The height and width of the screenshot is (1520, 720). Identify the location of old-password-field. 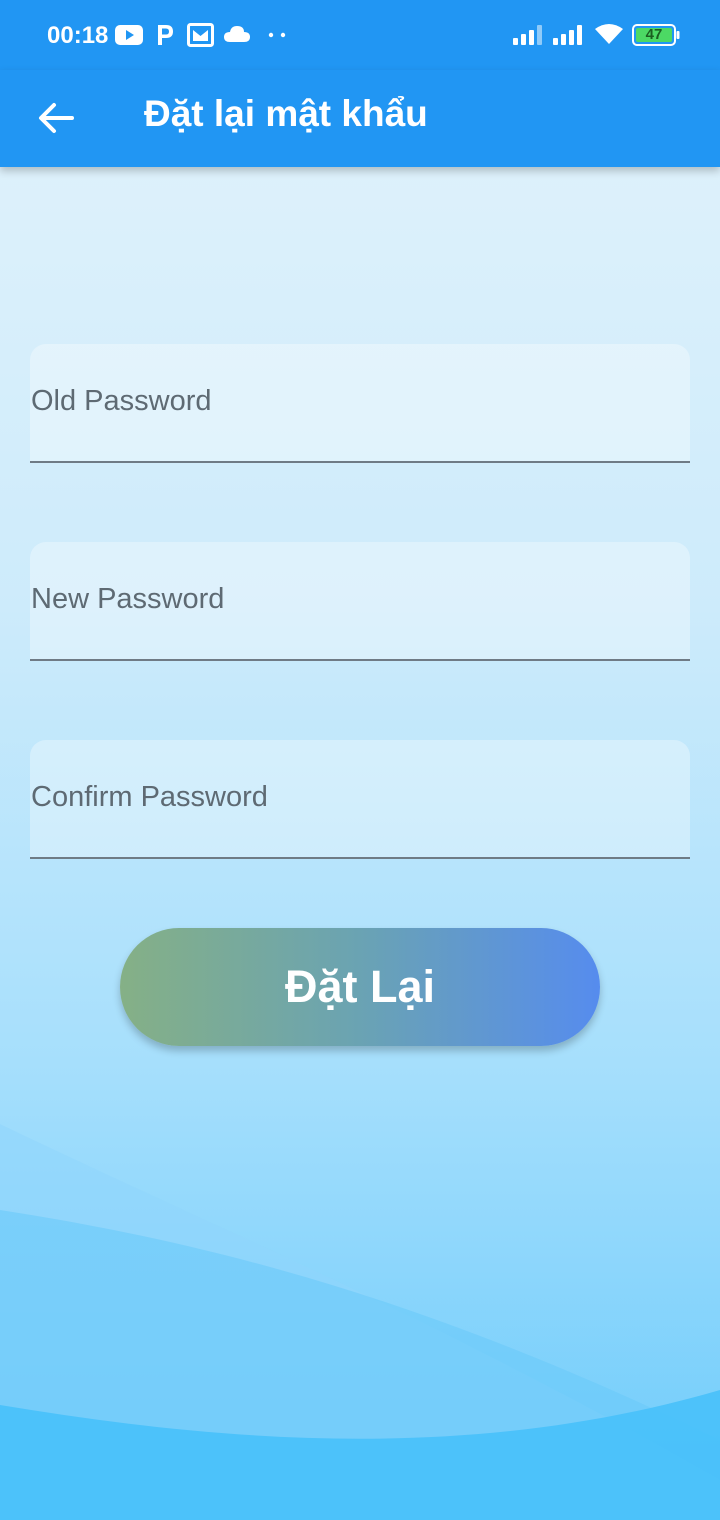
(360, 403).